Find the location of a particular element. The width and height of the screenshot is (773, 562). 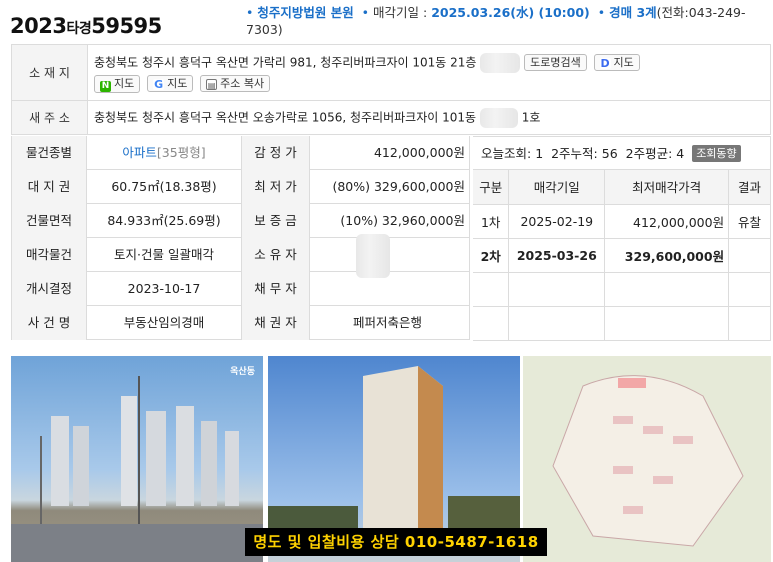

detail-label2: 보 증 금 is located at coordinates (276, 221).